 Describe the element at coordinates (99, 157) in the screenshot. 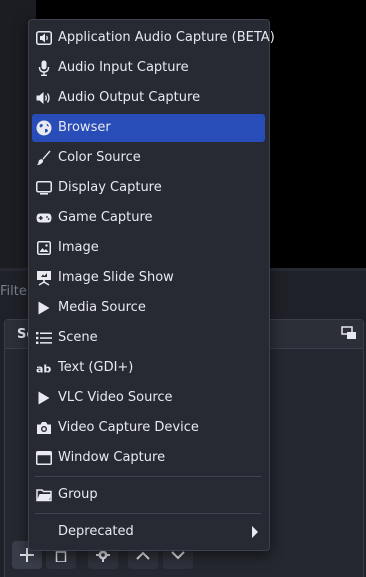

I see `menu-item-label: Color Source` at that location.